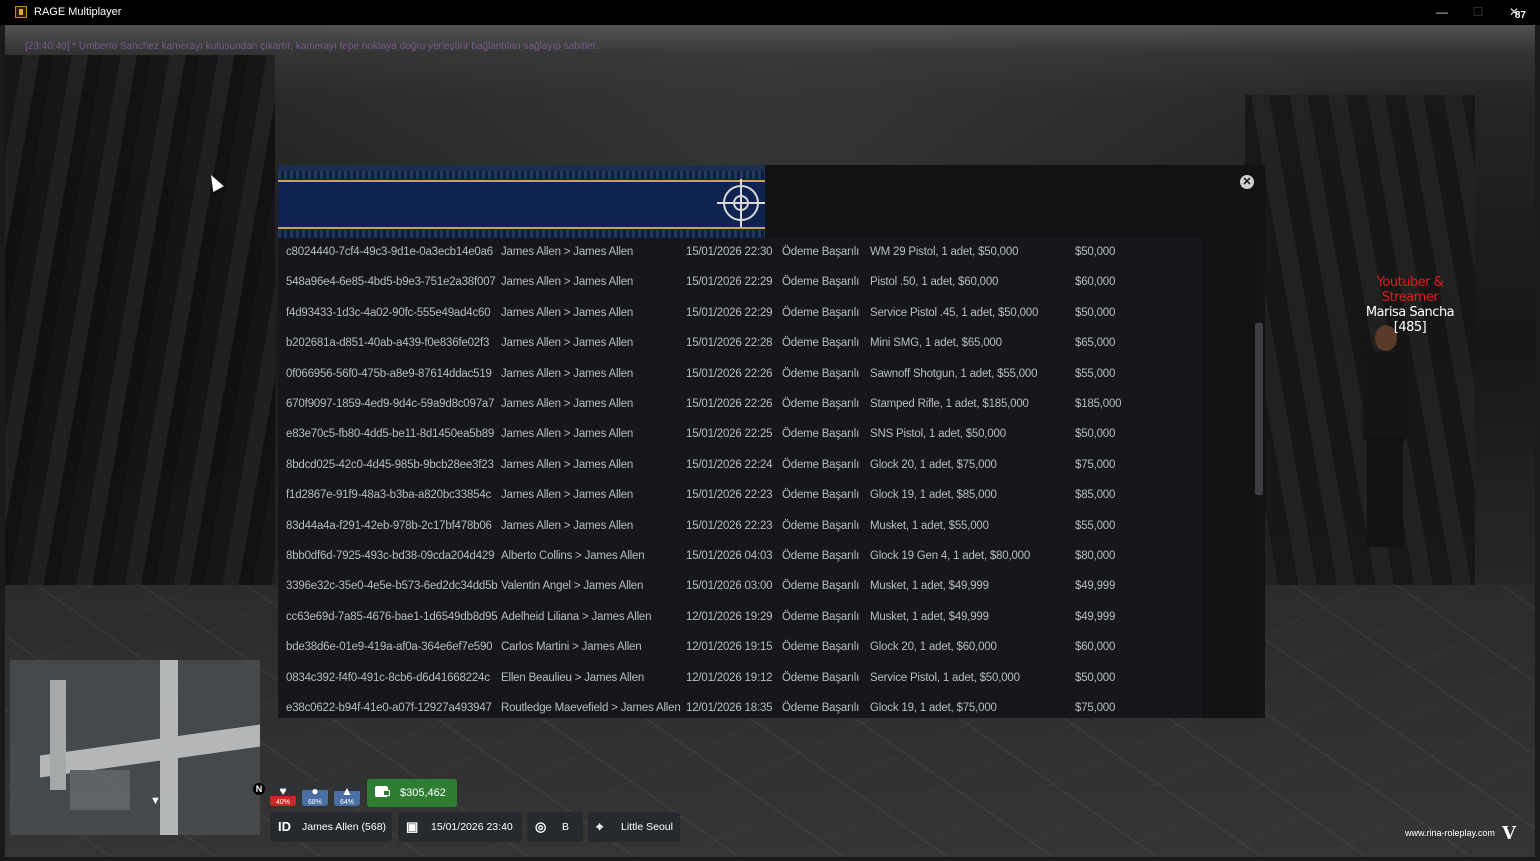 The image size is (1540, 861). Describe the element at coordinates (729, 252) in the screenshot. I see `cell-date: 15/01/2026 22:30` at that location.